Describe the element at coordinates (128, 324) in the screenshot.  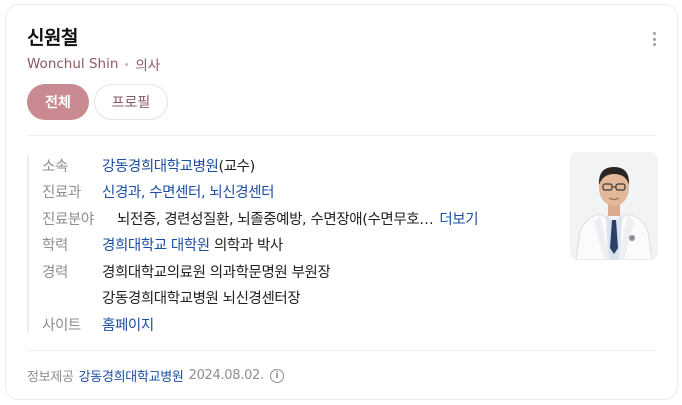
I see `homepage-link: 홈페이지` at that location.